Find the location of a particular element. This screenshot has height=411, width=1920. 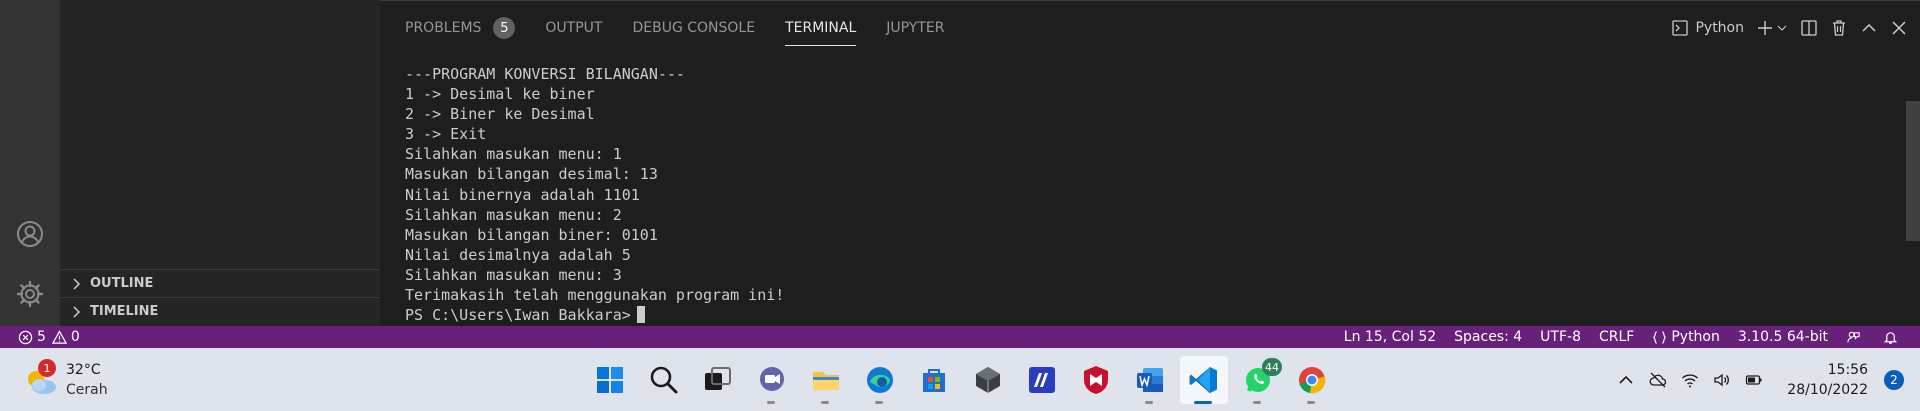

terminal-prompt-line: PS C:\Users\Iwan Bakkara> is located at coordinates (594, 315).